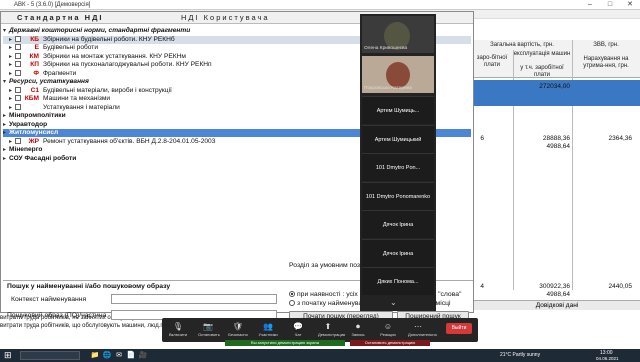 This screenshot has width=640, height=362. What do you see at coordinates (268, 334) in the screenshot?
I see `zoom-button-label: Участники` at bounding box center [268, 334].